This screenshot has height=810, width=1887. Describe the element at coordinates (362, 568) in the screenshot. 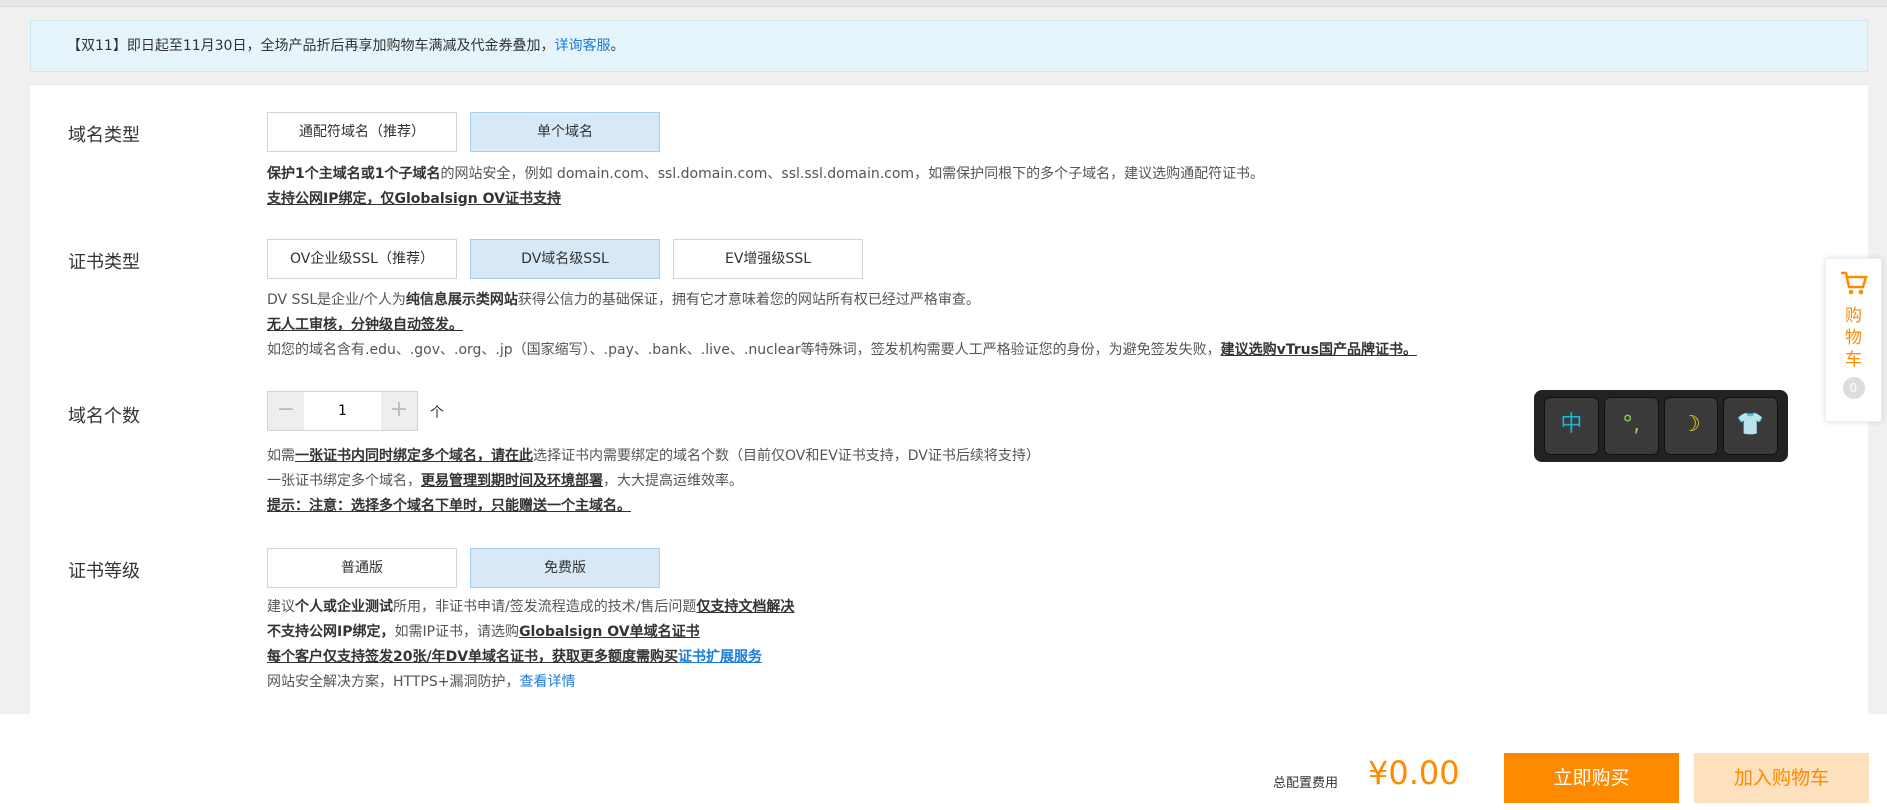

I see `option-standard: 普通版` at that location.